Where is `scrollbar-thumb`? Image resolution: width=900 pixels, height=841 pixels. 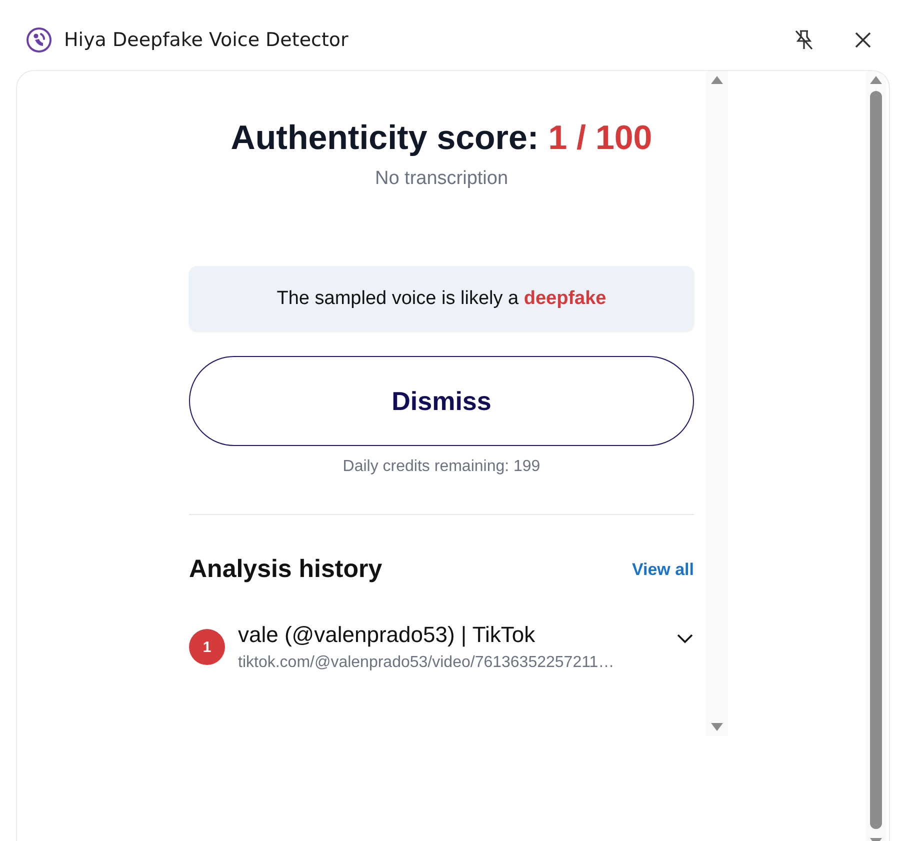 scrollbar-thumb is located at coordinates (876, 460).